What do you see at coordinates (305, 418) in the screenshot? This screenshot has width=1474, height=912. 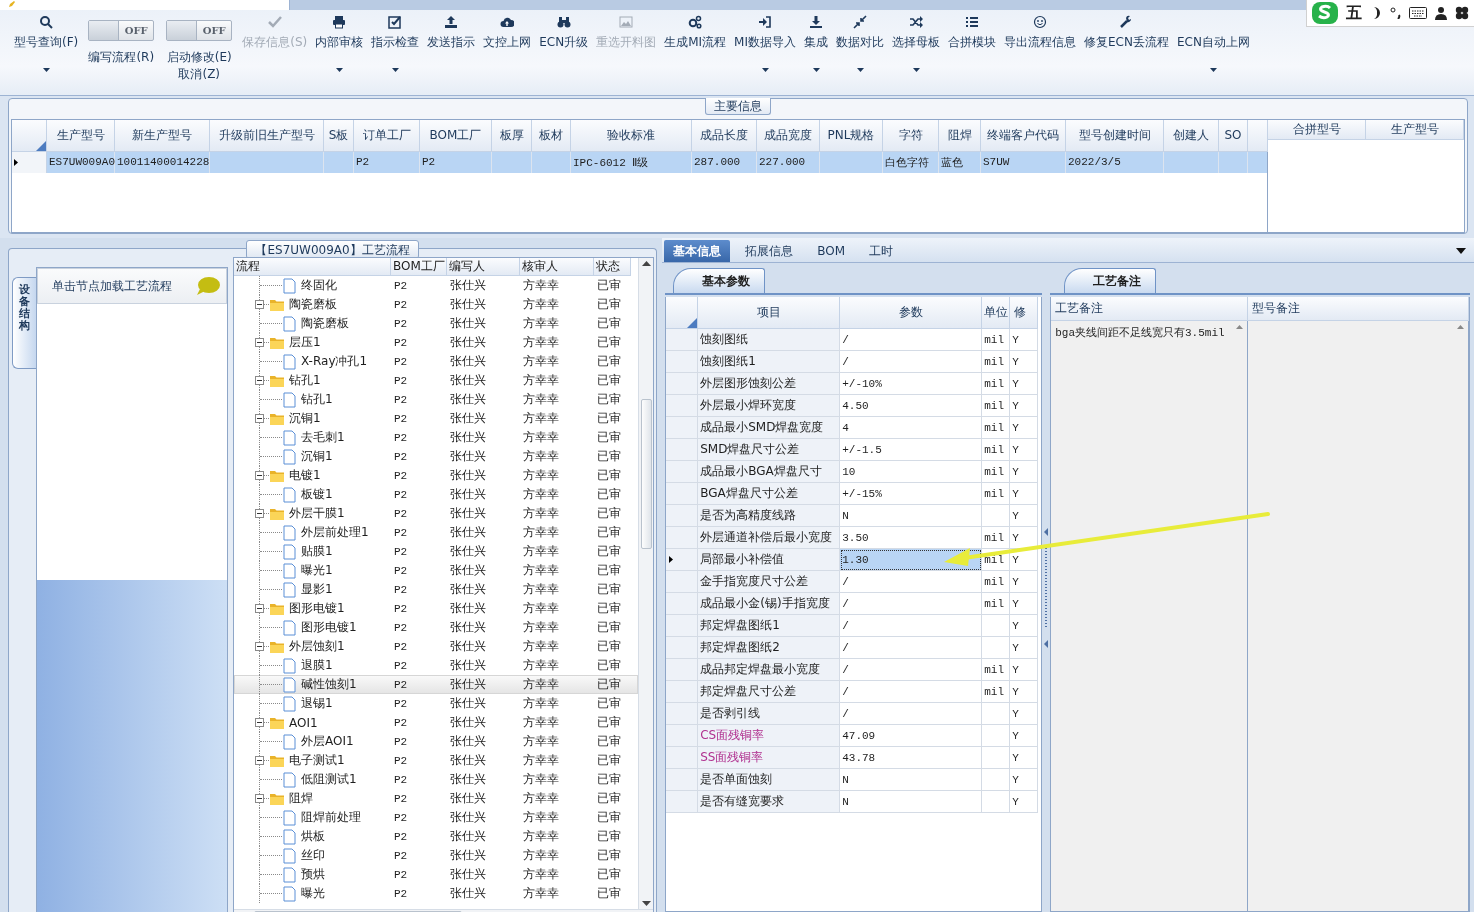 I see `tree-node-label: 沉铜1` at bounding box center [305, 418].